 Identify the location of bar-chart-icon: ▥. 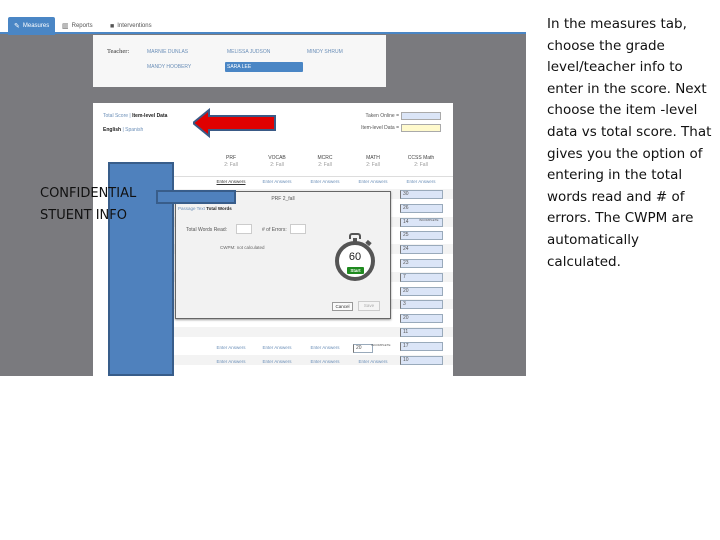
(65, 26).